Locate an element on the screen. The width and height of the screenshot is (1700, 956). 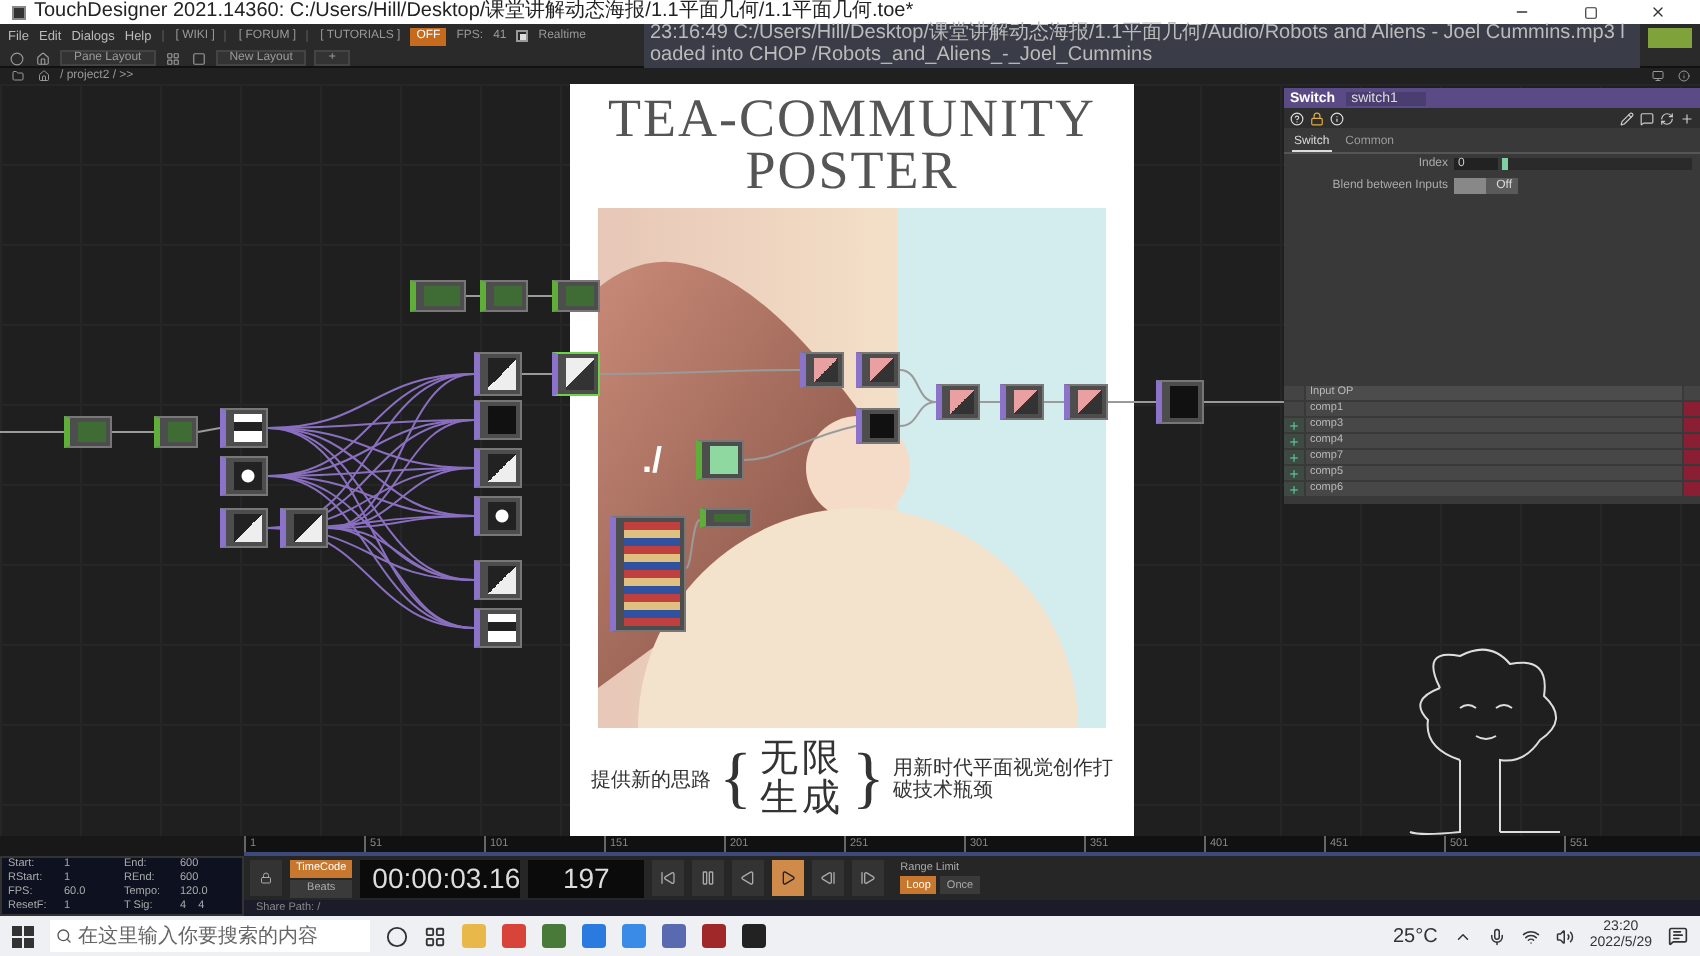
poster-title: TEA-COMMUNITY is located at coordinates (852, 118).